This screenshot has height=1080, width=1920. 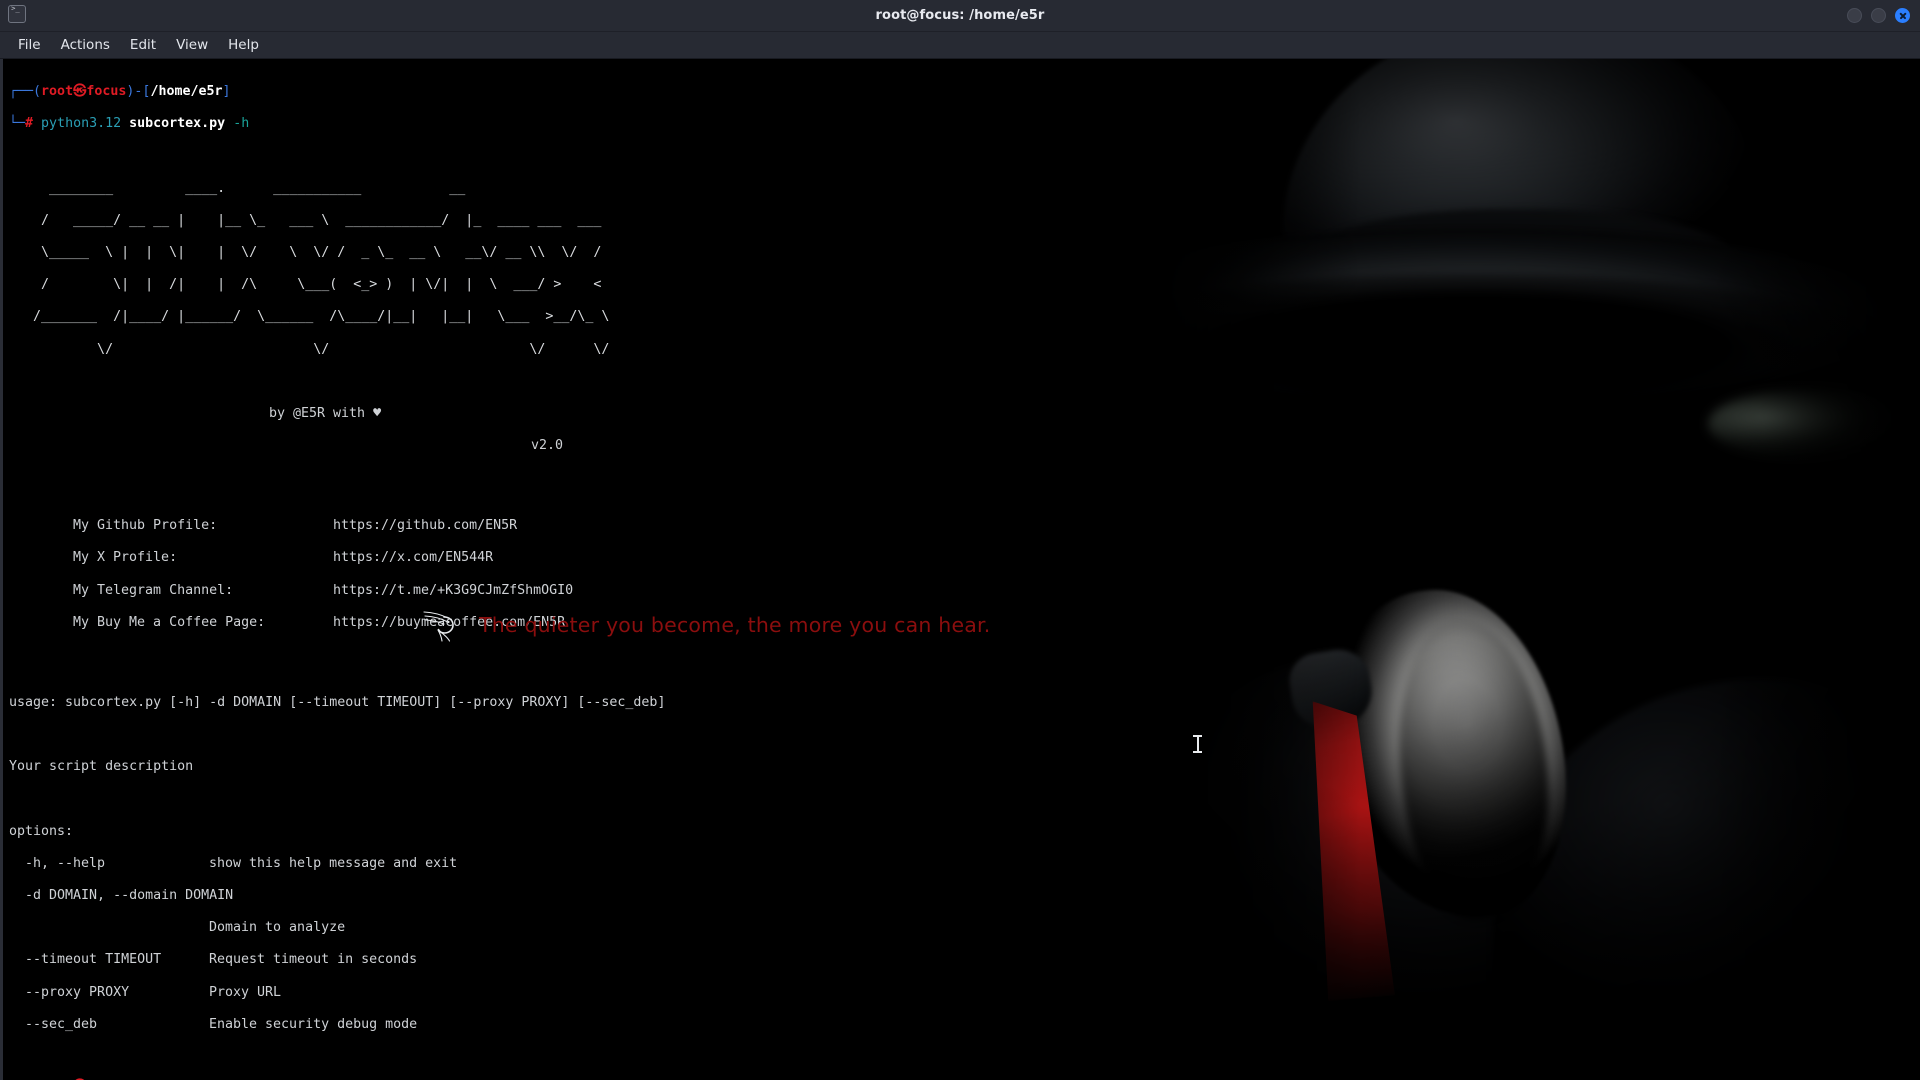 I want to click on window-title: root@focus: /home/e5r, so click(x=960, y=15).